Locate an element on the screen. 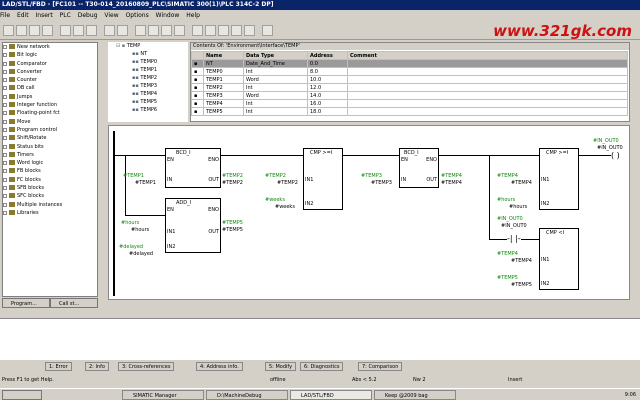 Image resolution: width=640 pixels, height=400 pixels. col-name: Name is located at coordinates (223, 55).